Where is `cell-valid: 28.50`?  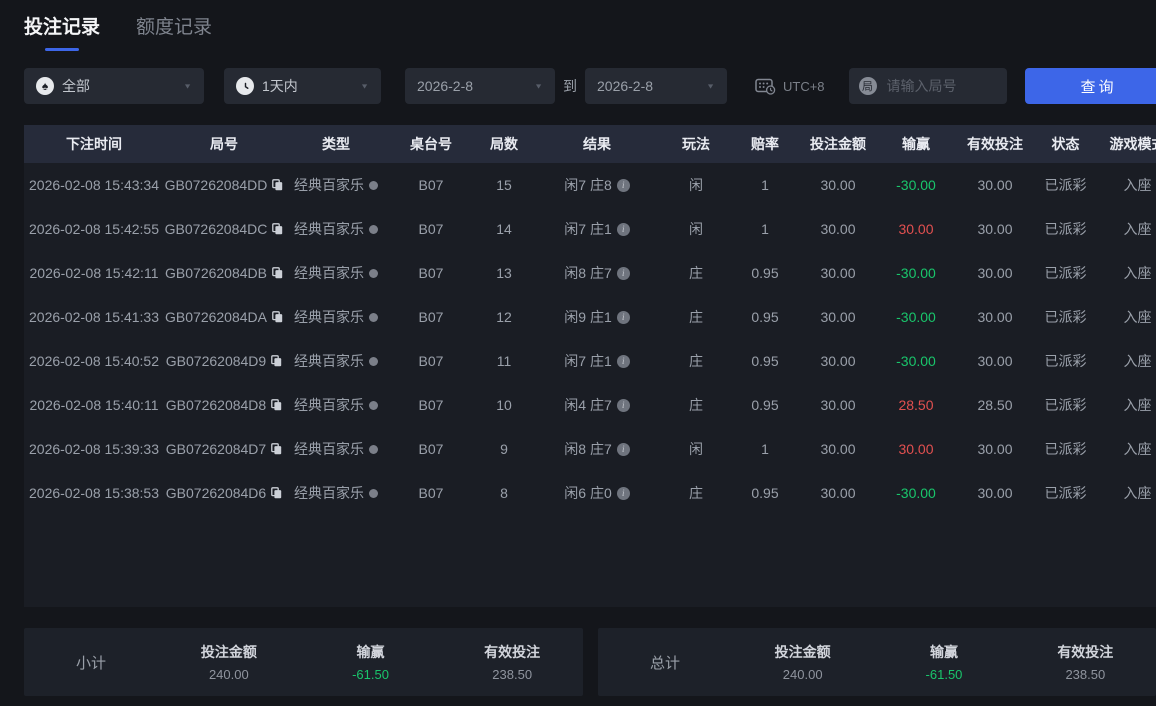 cell-valid: 28.50 is located at coordinates (995, 405).